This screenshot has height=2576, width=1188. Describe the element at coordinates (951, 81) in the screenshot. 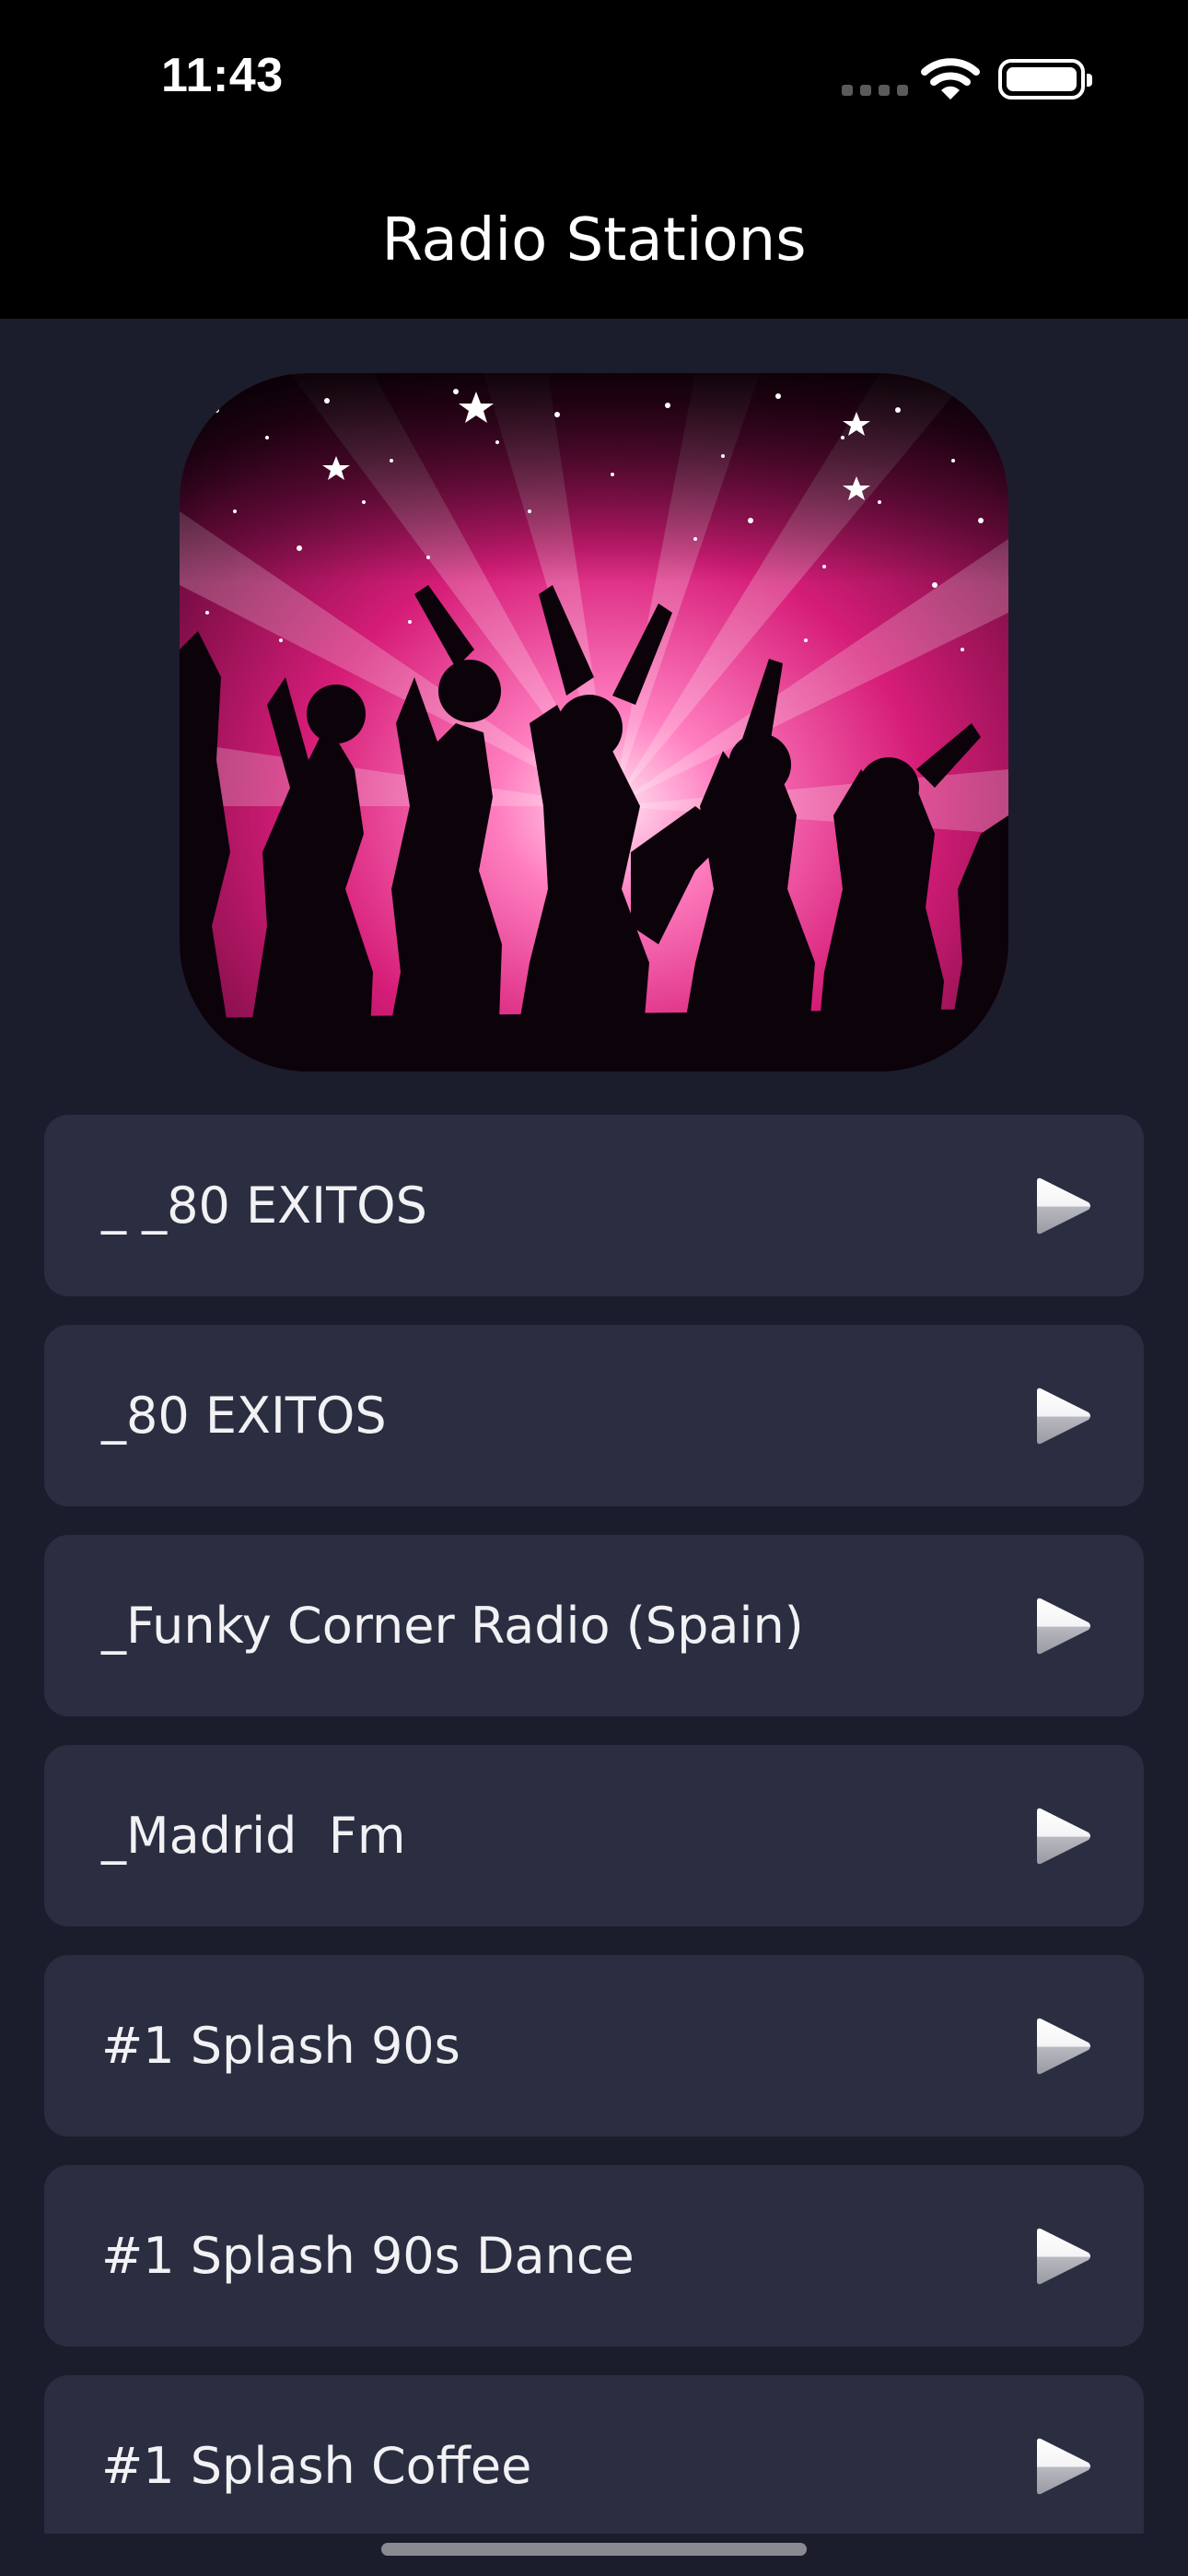

I see `wifi-icon` at that location.